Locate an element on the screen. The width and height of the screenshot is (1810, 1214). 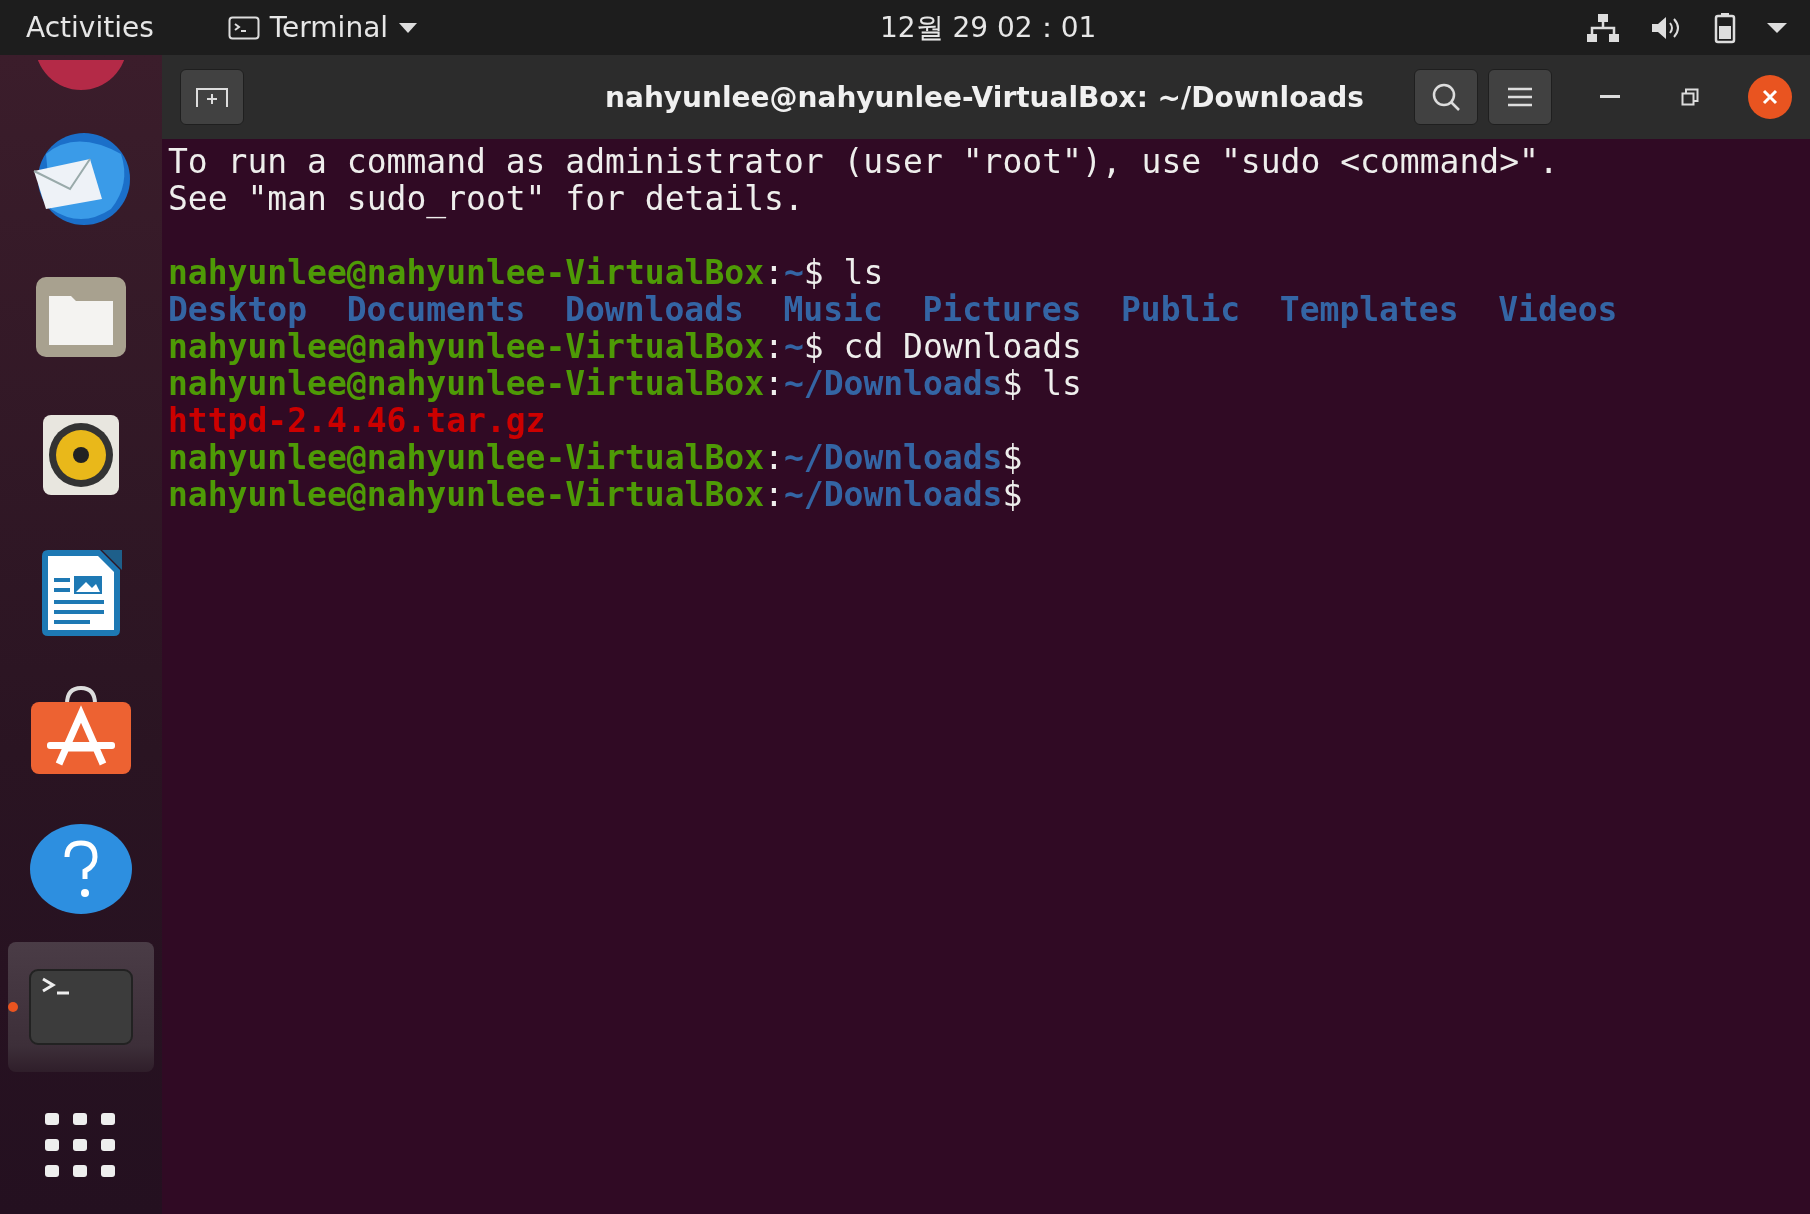
close-icon is located at coordinates (1770, 97).